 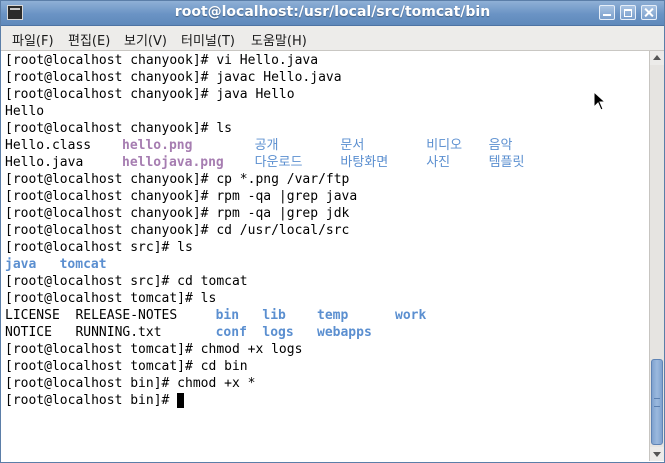 What do you see at coordinates (325, 94) in the screenshot?
I see `terminal-line: [root@localhost chanyook]# java Hello` at bounding box center [325, 94].